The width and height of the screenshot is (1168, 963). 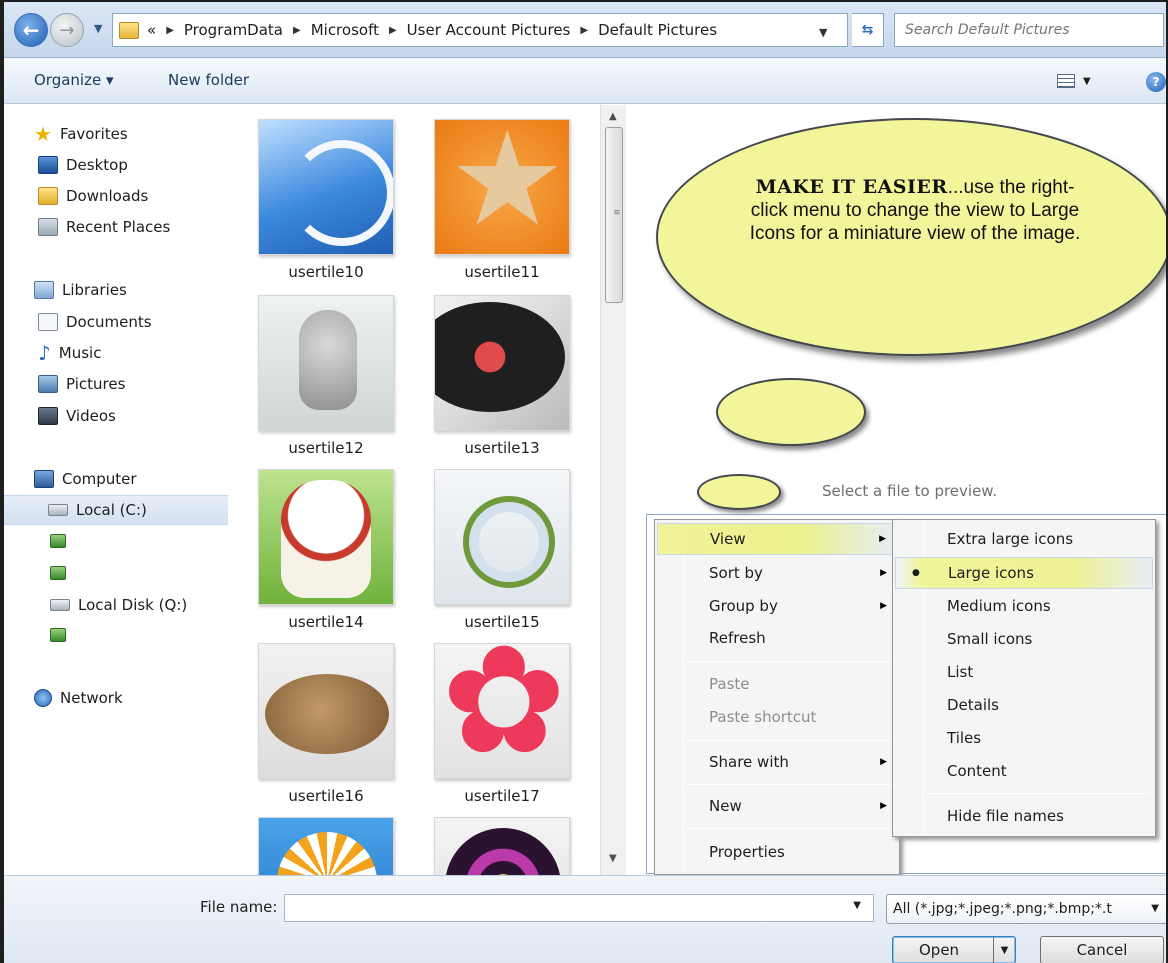 I want to click on view-option-list: List, so click(x=1024, y=672).